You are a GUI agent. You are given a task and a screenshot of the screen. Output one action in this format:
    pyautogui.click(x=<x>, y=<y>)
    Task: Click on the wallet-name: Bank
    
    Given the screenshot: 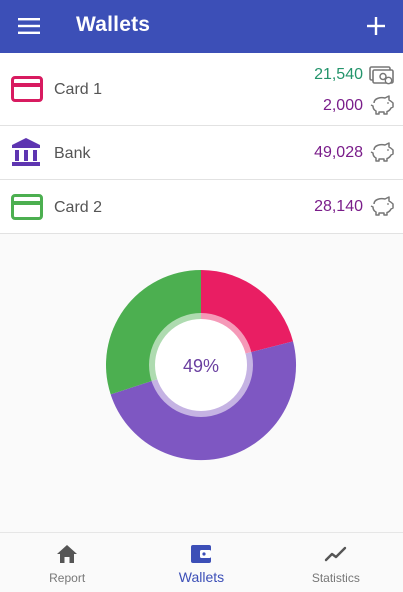 What is the action you would take?
    pyautogui.click(x=72, y=153)
    